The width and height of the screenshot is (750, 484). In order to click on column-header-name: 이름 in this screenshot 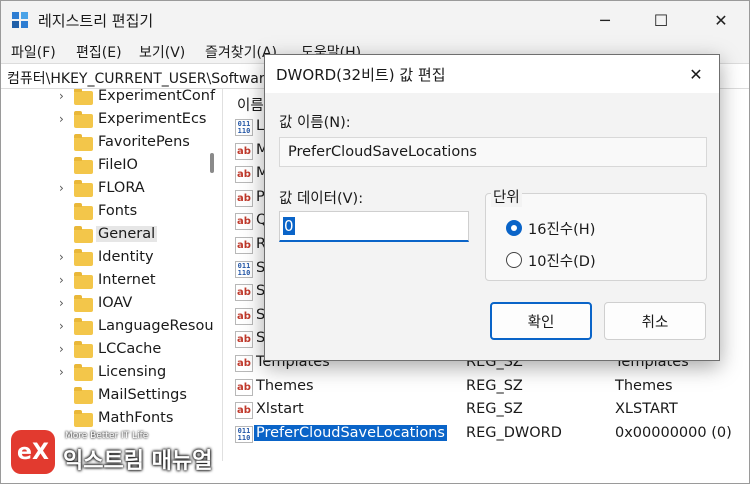, I will do `click(250, 104)`.